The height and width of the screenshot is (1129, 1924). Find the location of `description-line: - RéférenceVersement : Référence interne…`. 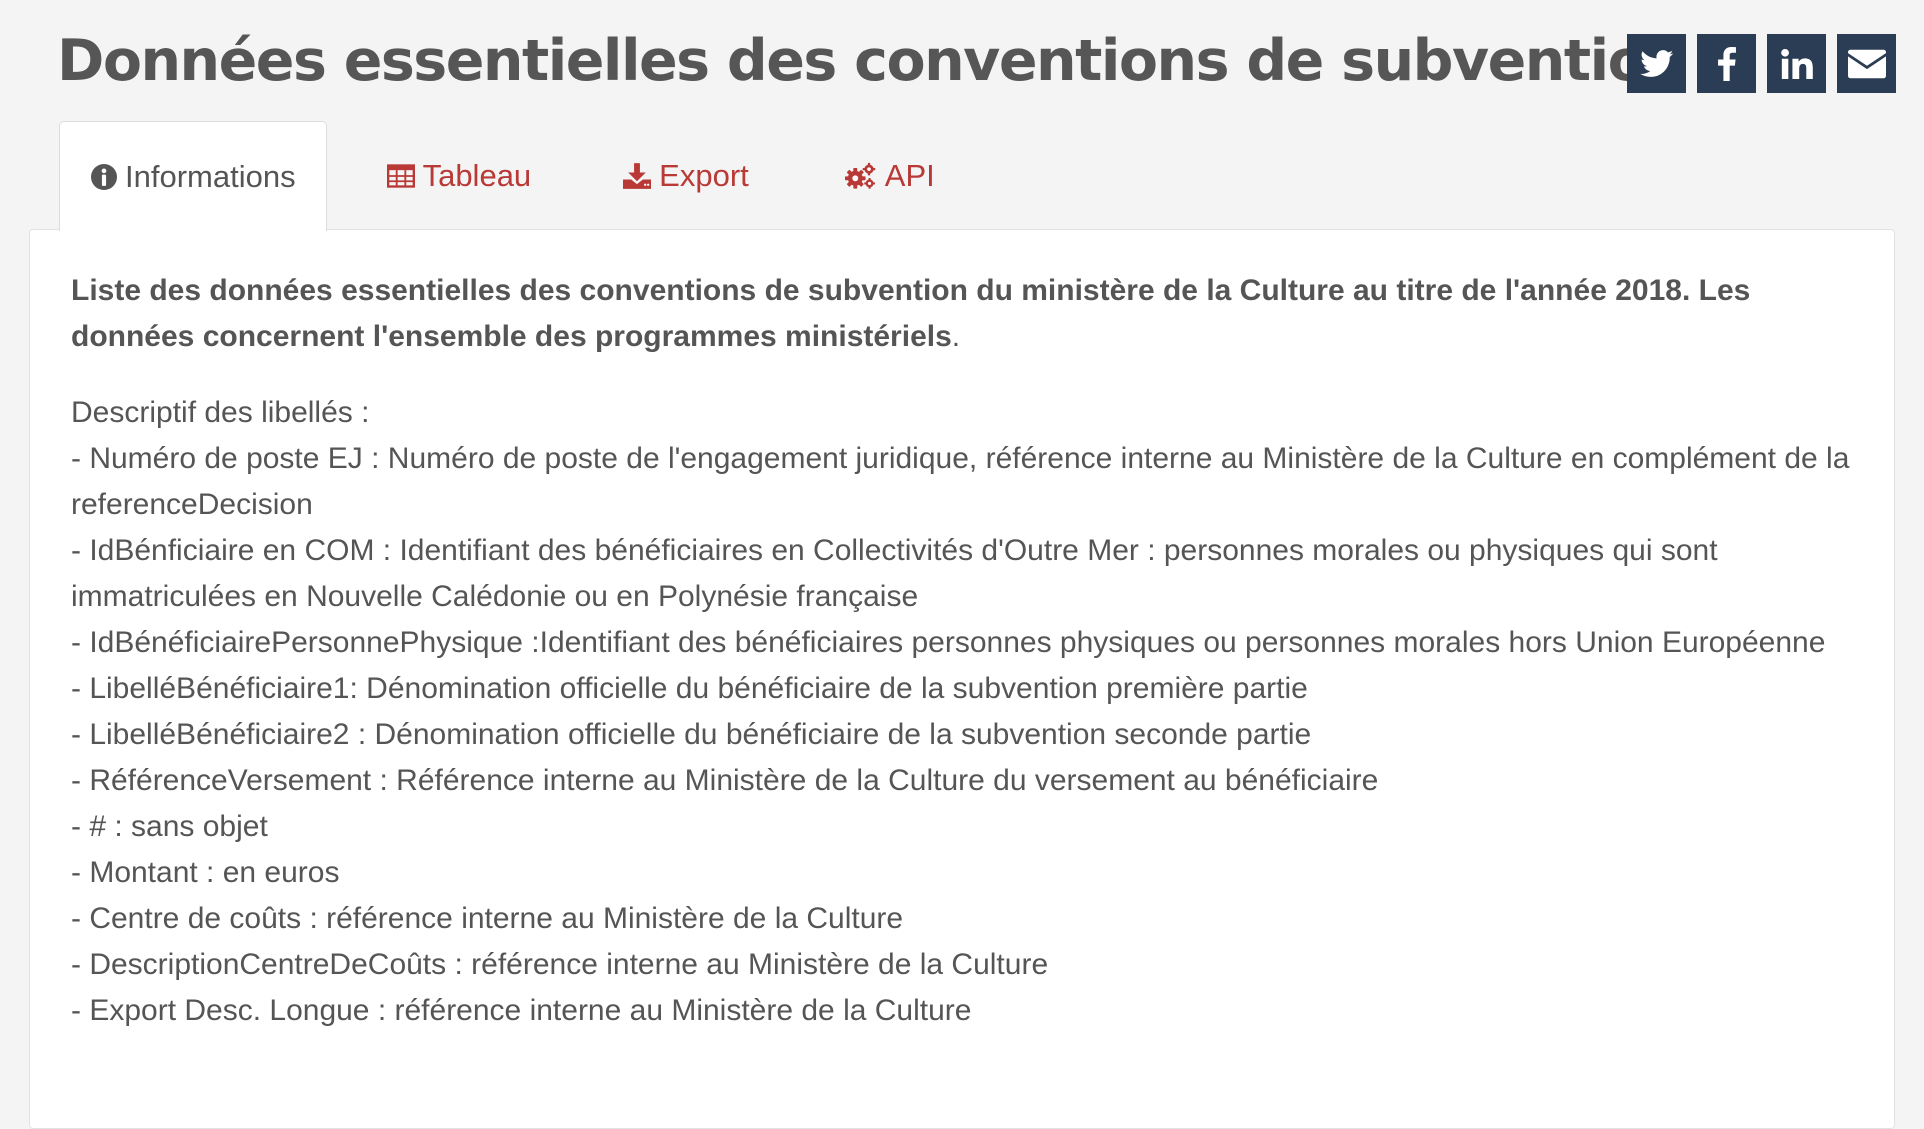

description-line: - RéférenceVersement : Référence interne… is located at coordinates (725, 780).